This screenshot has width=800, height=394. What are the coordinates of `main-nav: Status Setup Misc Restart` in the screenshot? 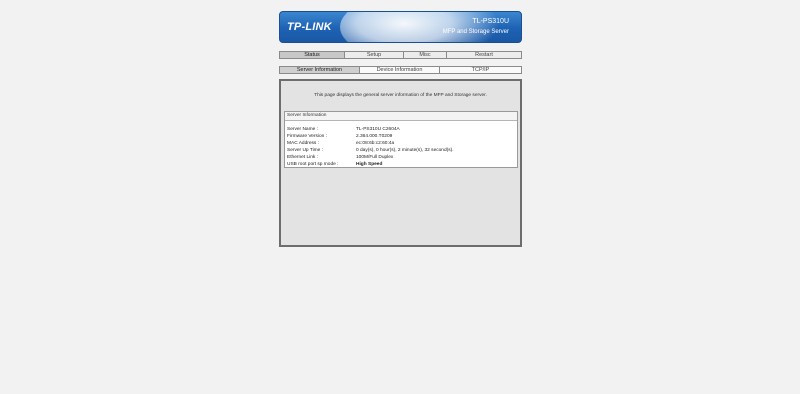 It's located at (400, 55).